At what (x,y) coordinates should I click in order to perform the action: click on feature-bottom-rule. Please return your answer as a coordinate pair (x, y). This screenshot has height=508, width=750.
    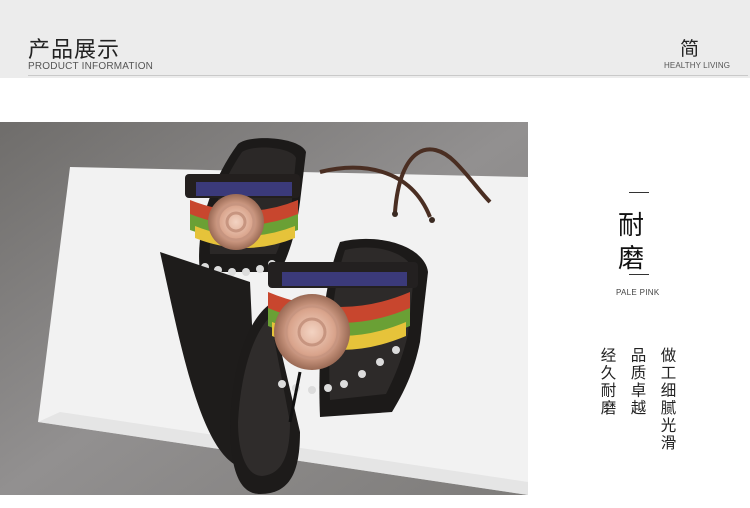
    Looking at the image, I should click on (639, 274).